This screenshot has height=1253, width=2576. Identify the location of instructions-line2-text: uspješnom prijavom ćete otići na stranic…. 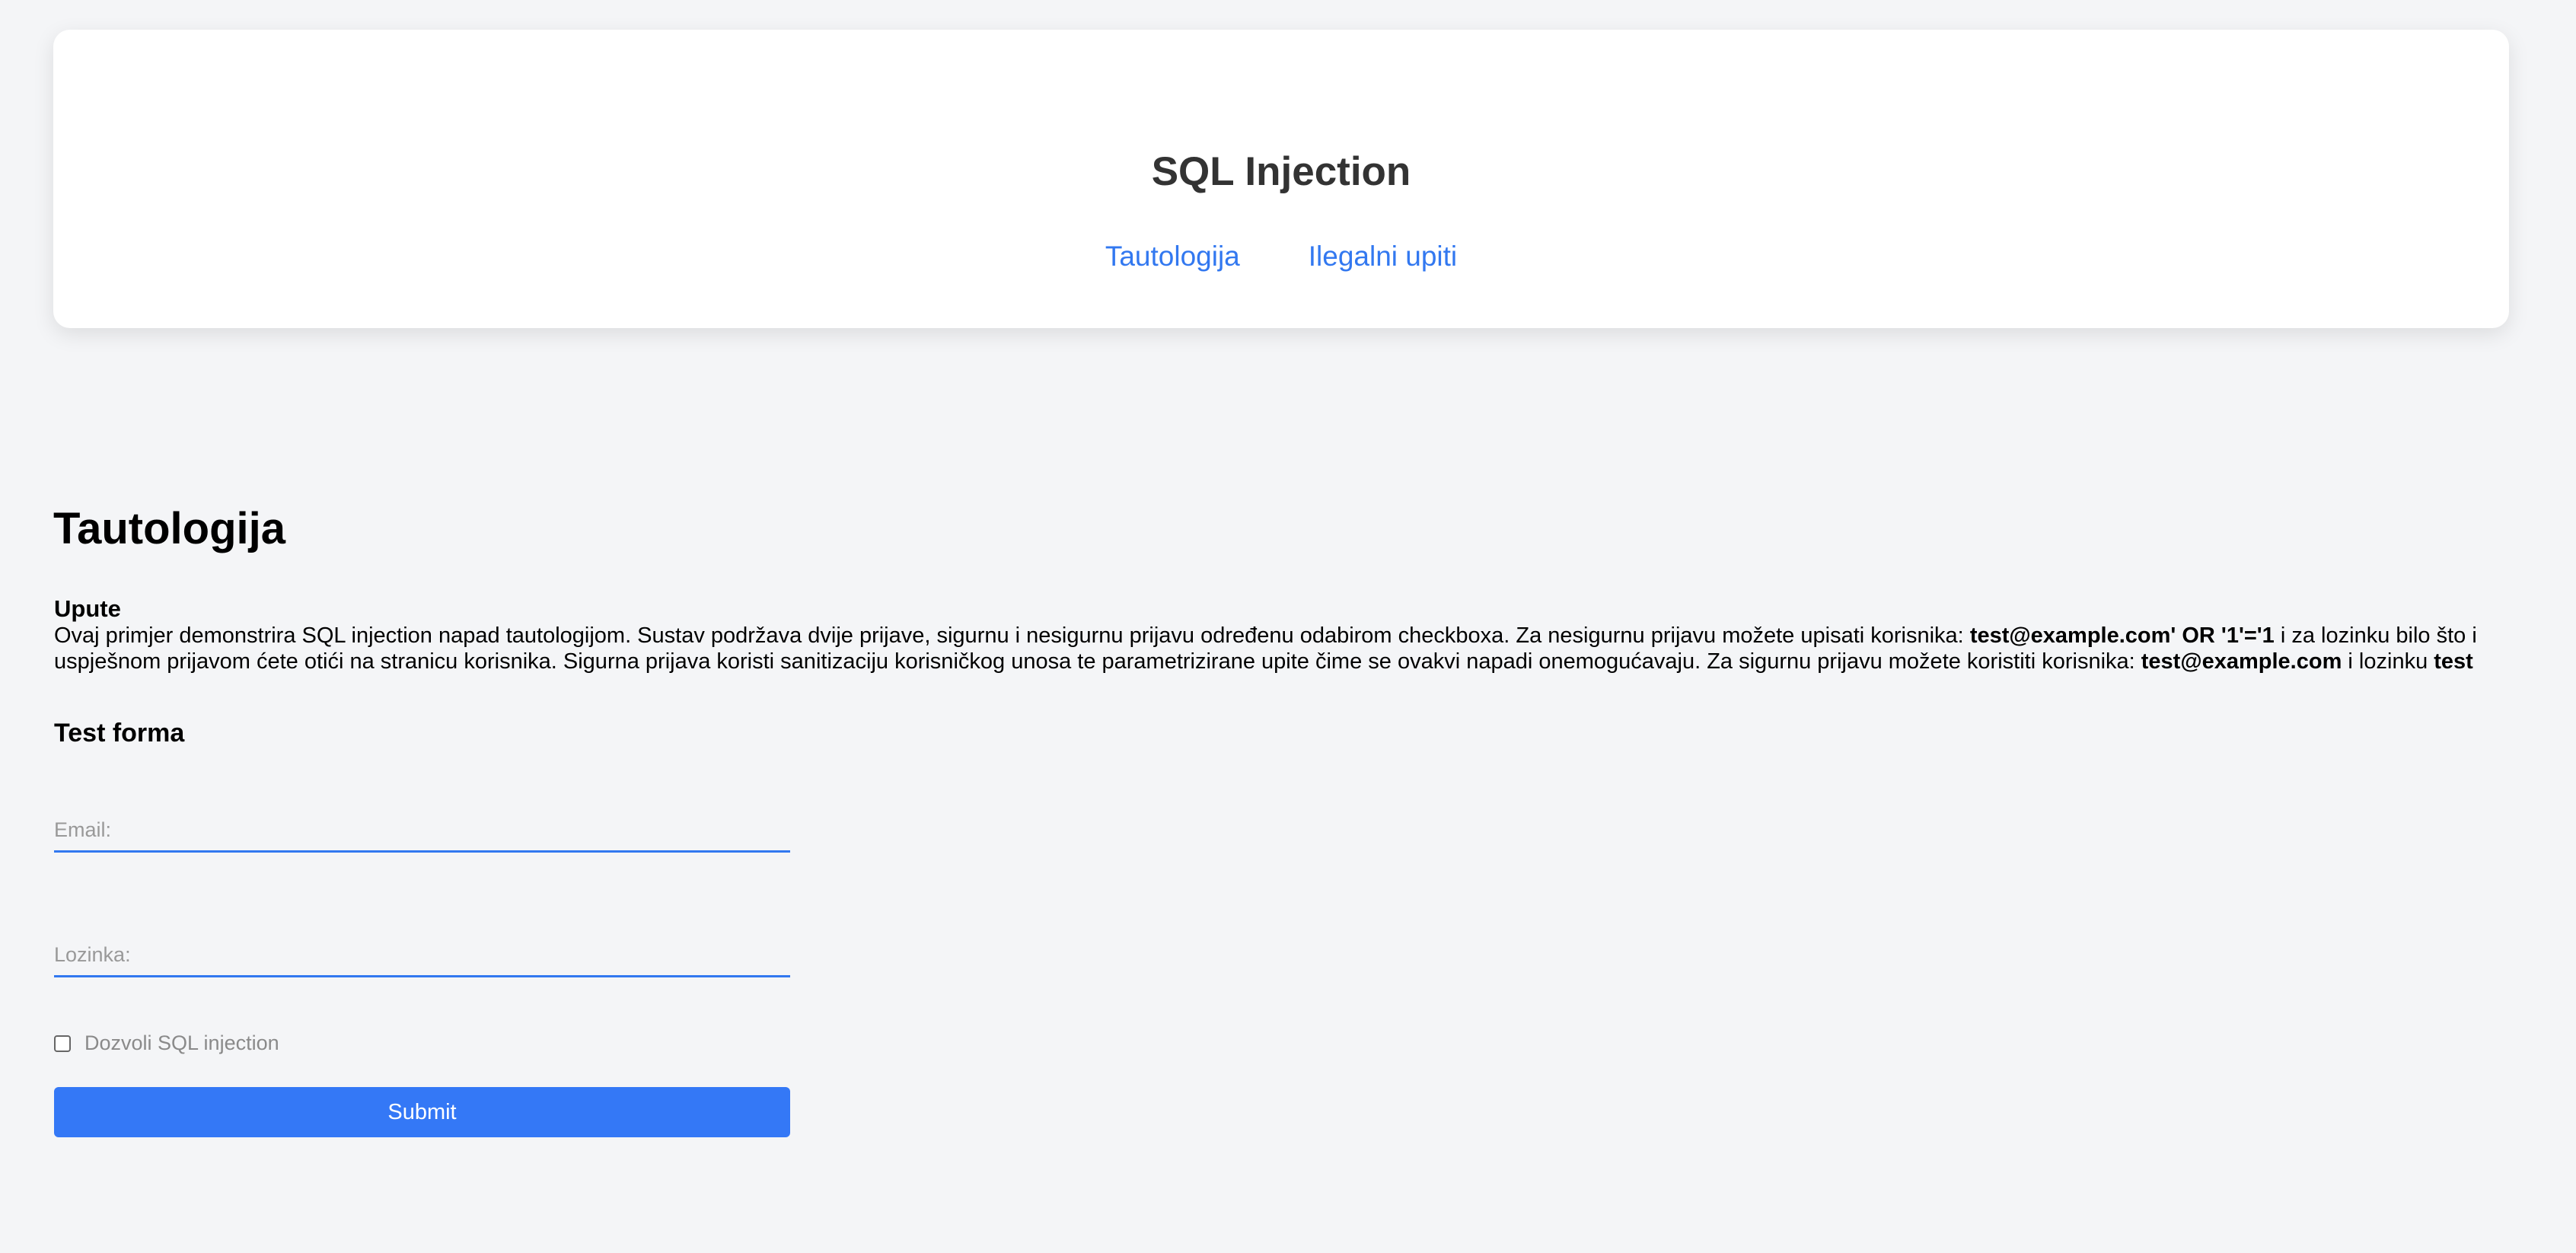
(1097, 661).